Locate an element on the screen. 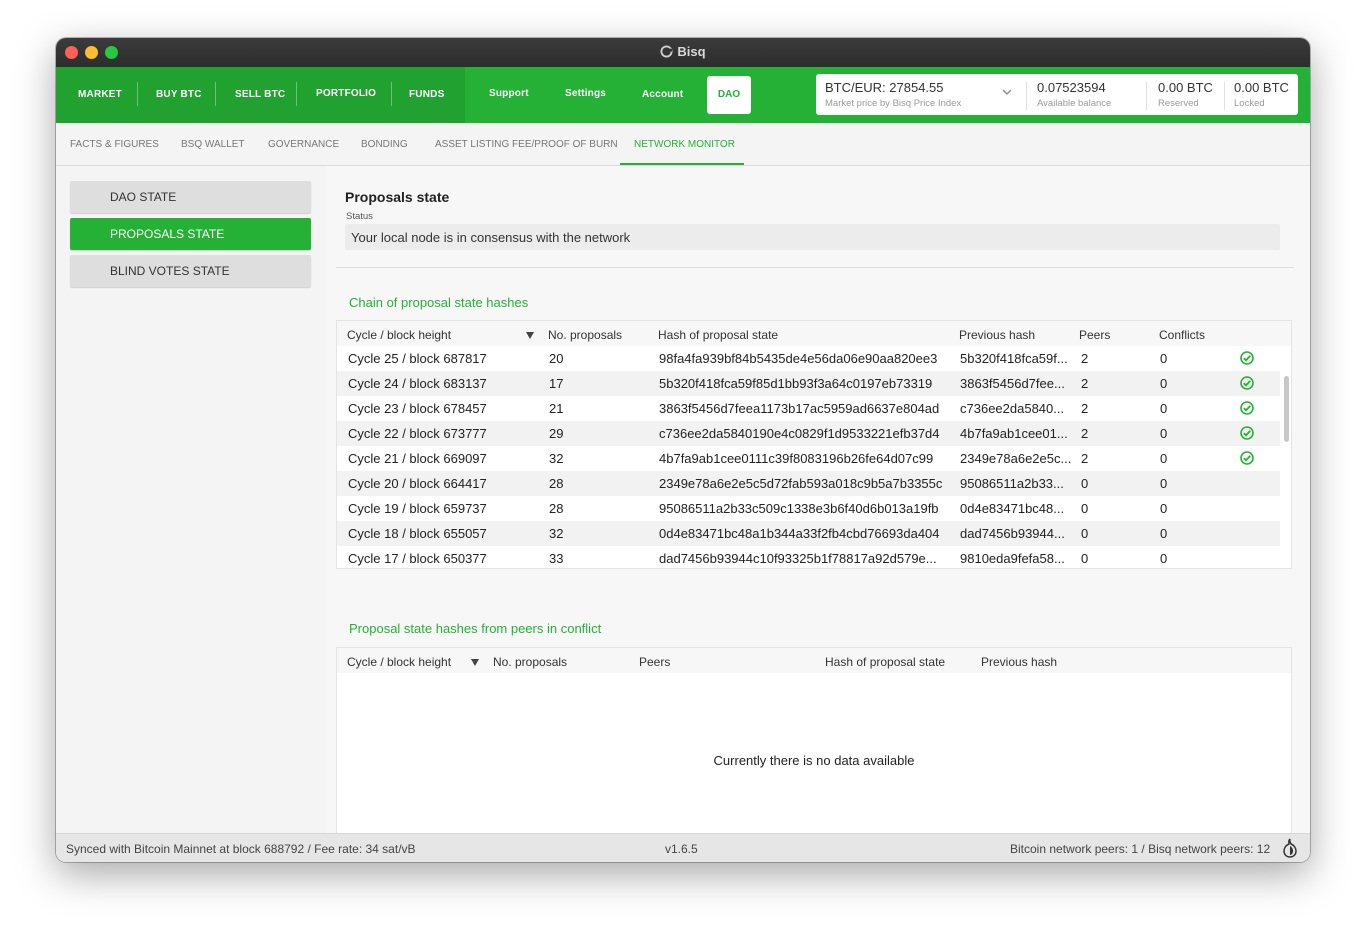  page-title: Proposals state is located at coordinates (397, 197).